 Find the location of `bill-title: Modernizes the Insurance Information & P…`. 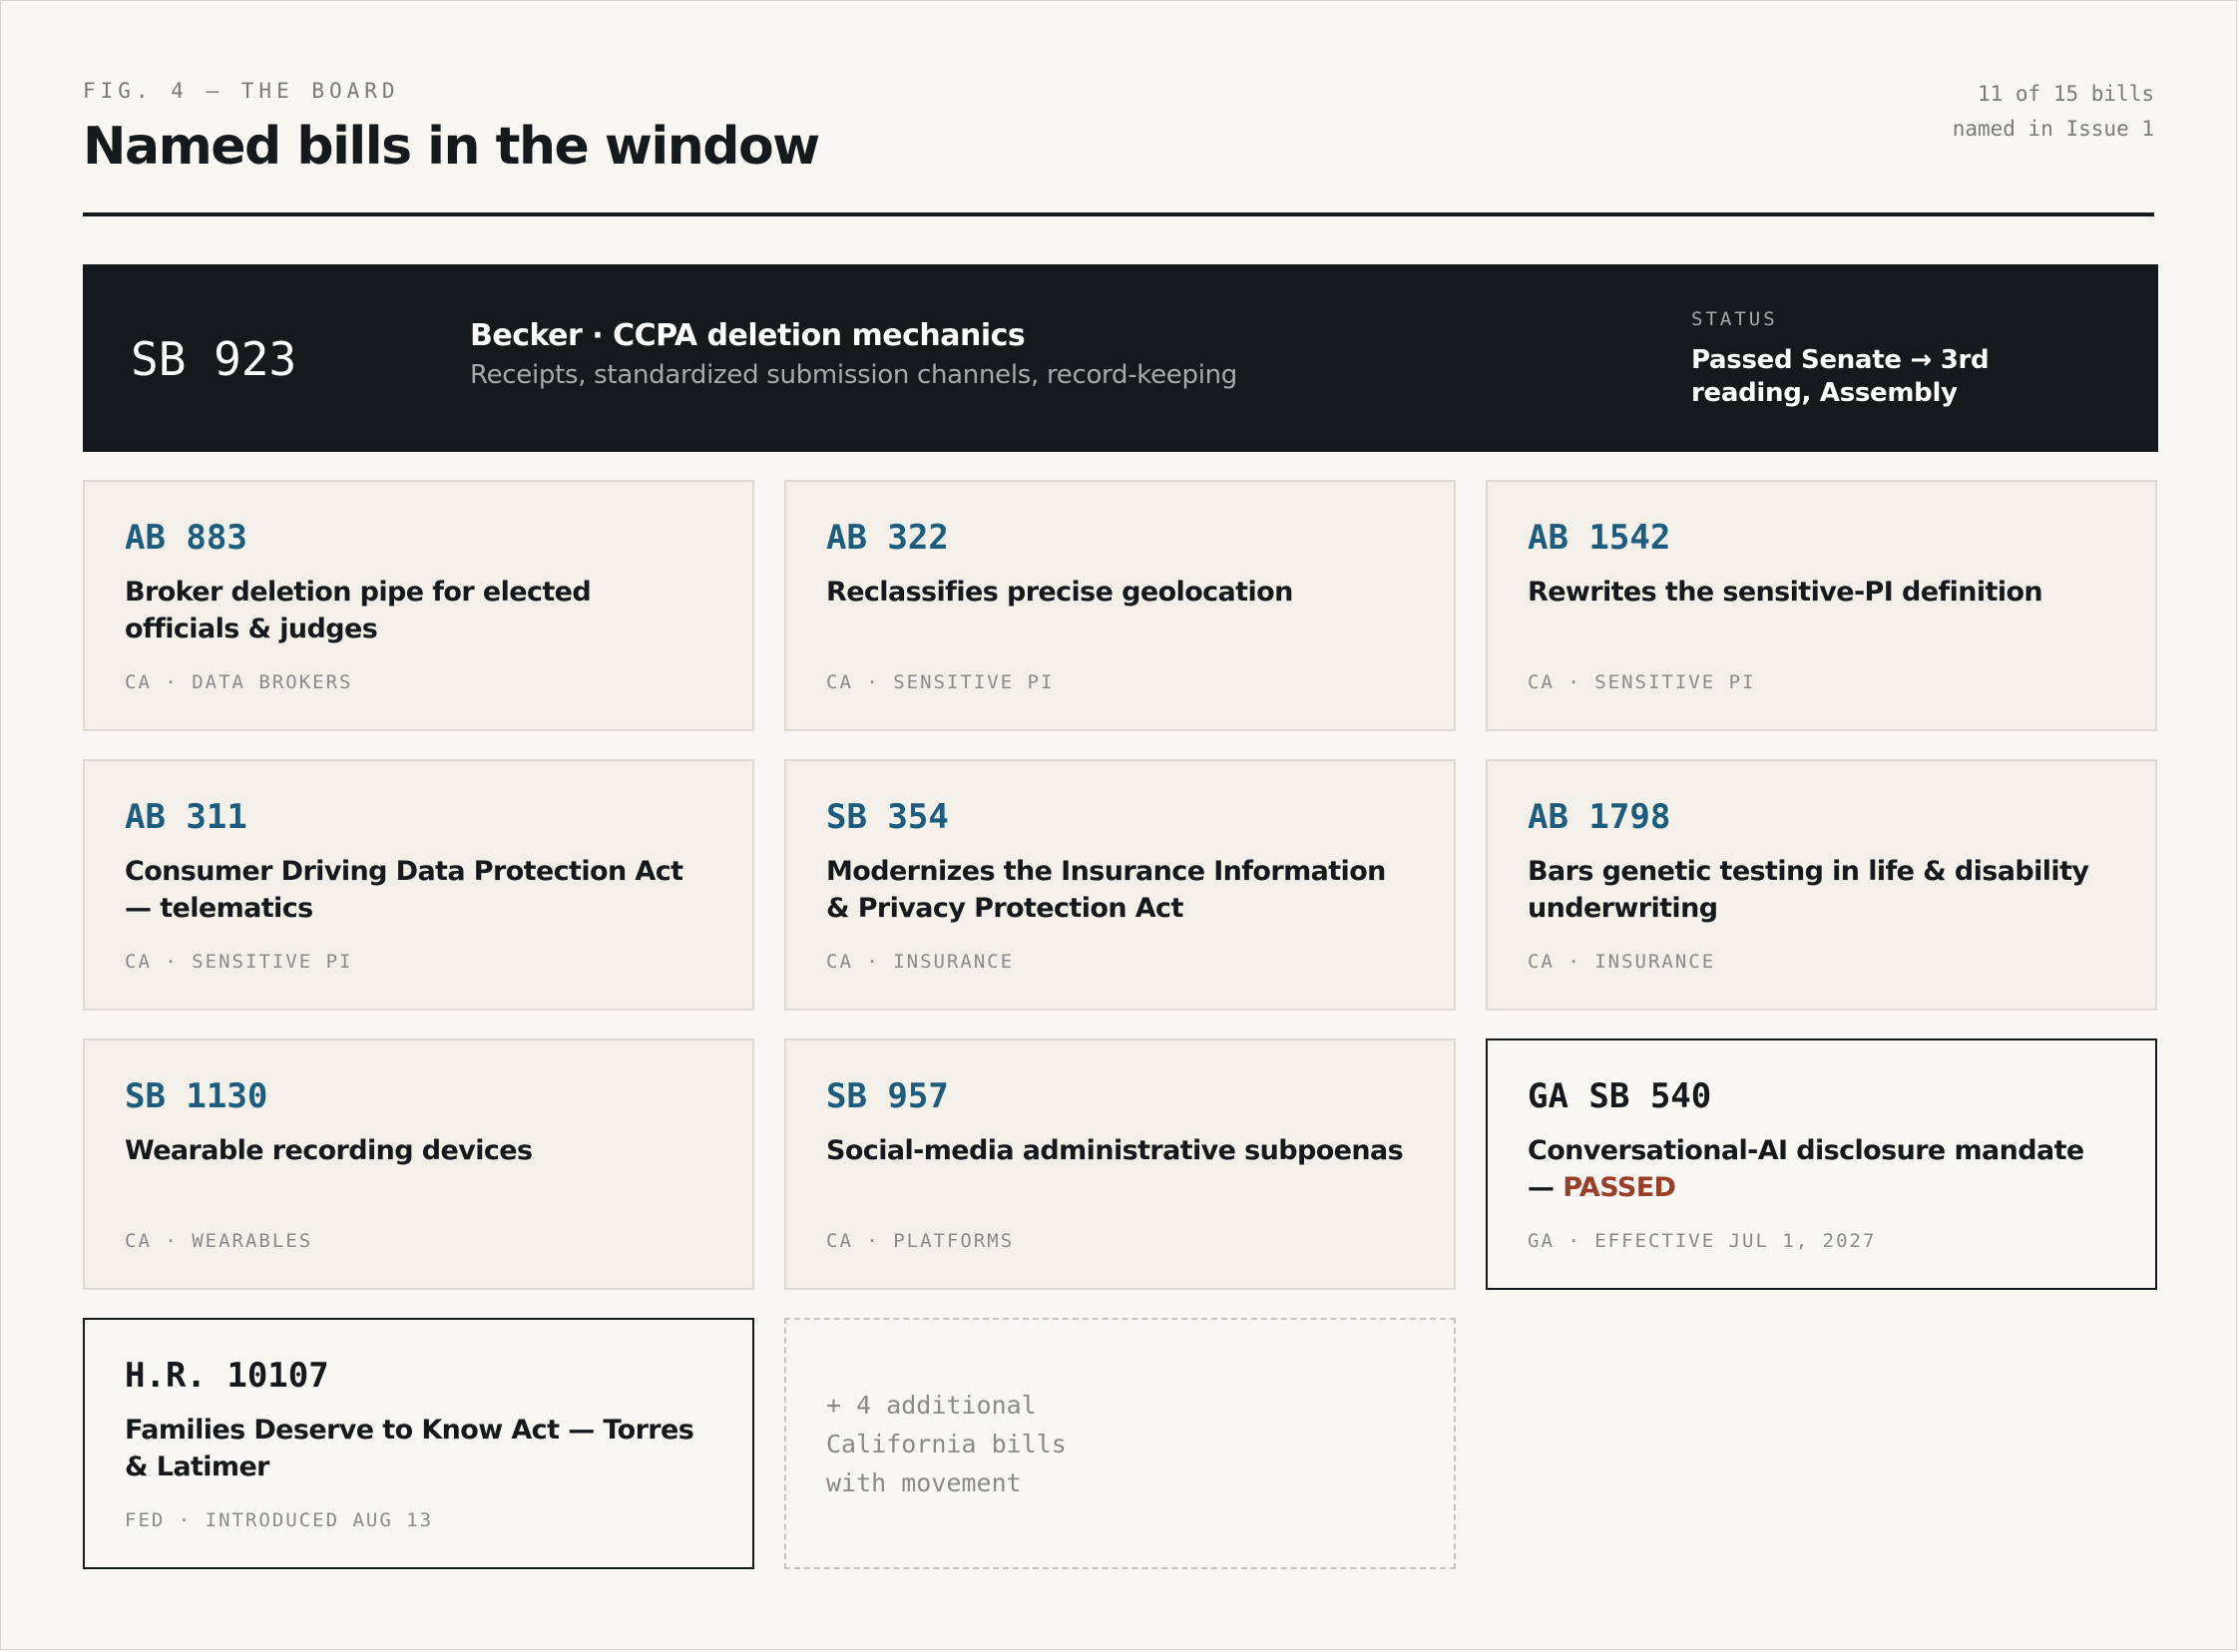

bill-title: Modernizes the Insurance Information & P… is located at coordinates (1106, 890).